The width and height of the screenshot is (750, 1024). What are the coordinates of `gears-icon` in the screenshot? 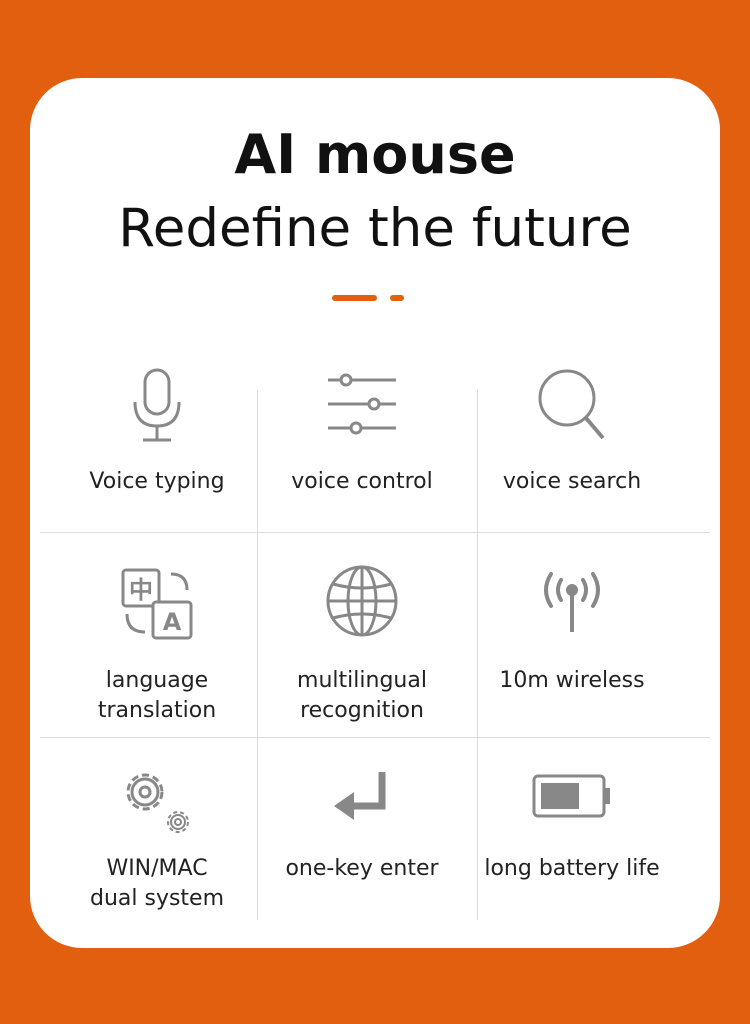 It's located at (157, 802).